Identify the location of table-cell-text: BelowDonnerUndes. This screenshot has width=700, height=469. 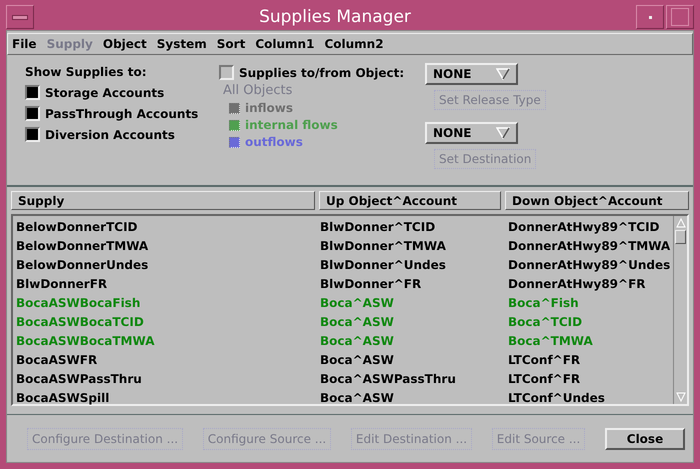
(83, 265).